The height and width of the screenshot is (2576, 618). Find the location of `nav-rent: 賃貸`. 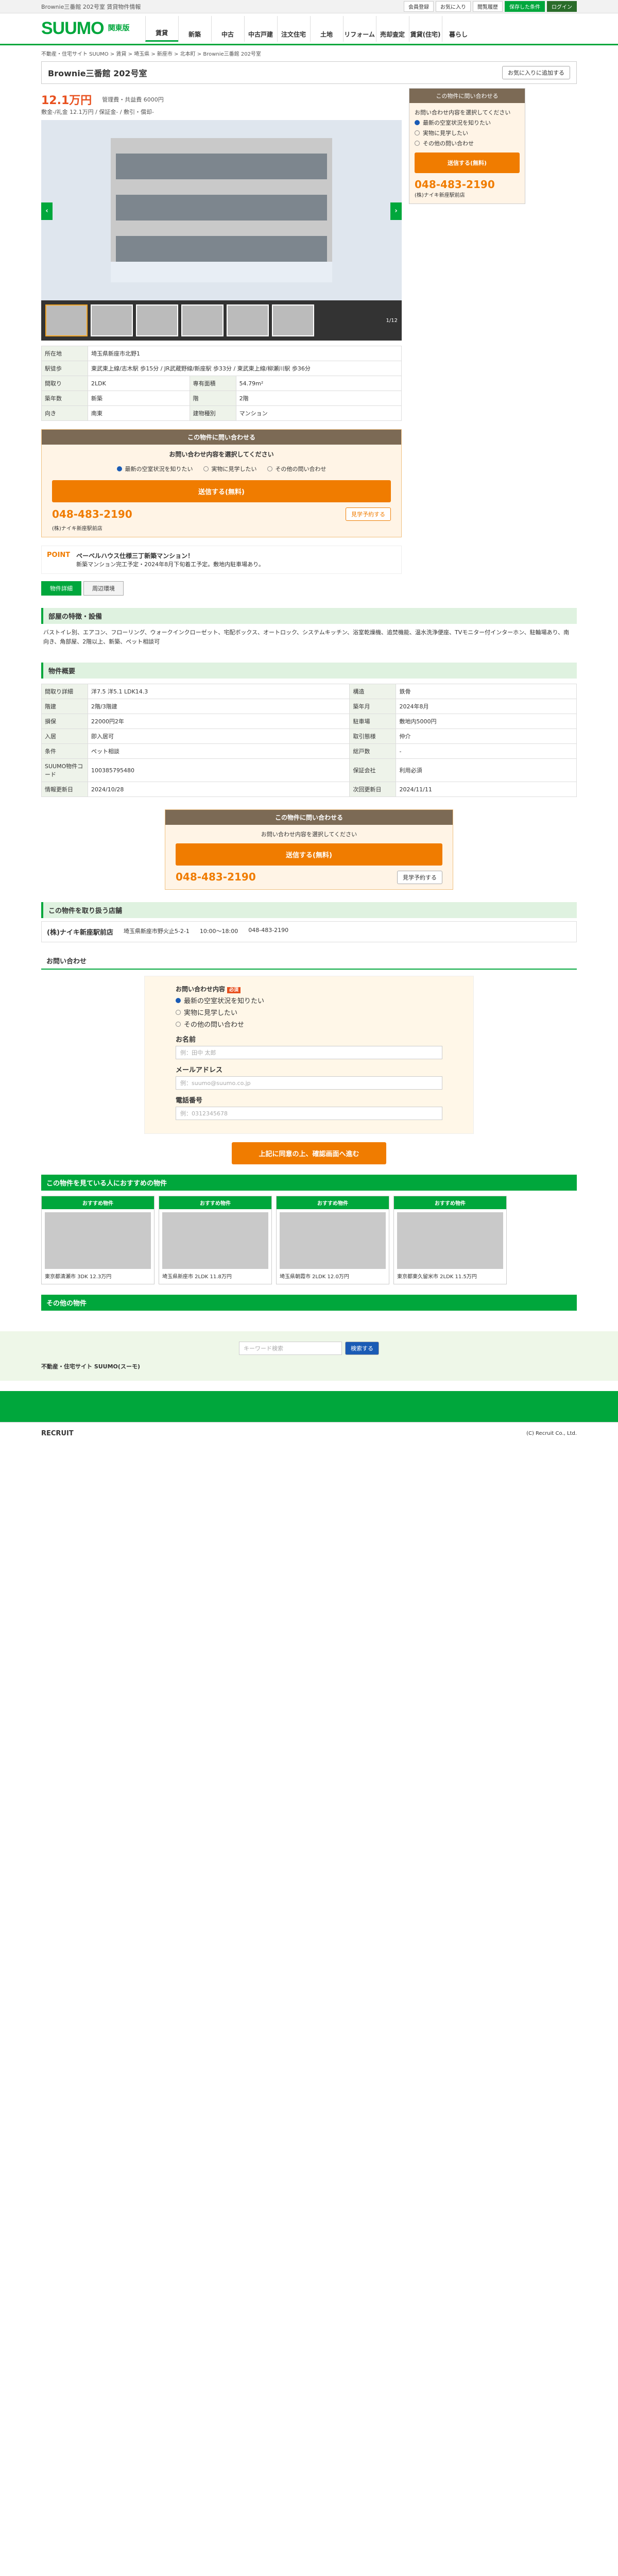

nav-rent: 賃貸 is located at coordinates (162, 28).